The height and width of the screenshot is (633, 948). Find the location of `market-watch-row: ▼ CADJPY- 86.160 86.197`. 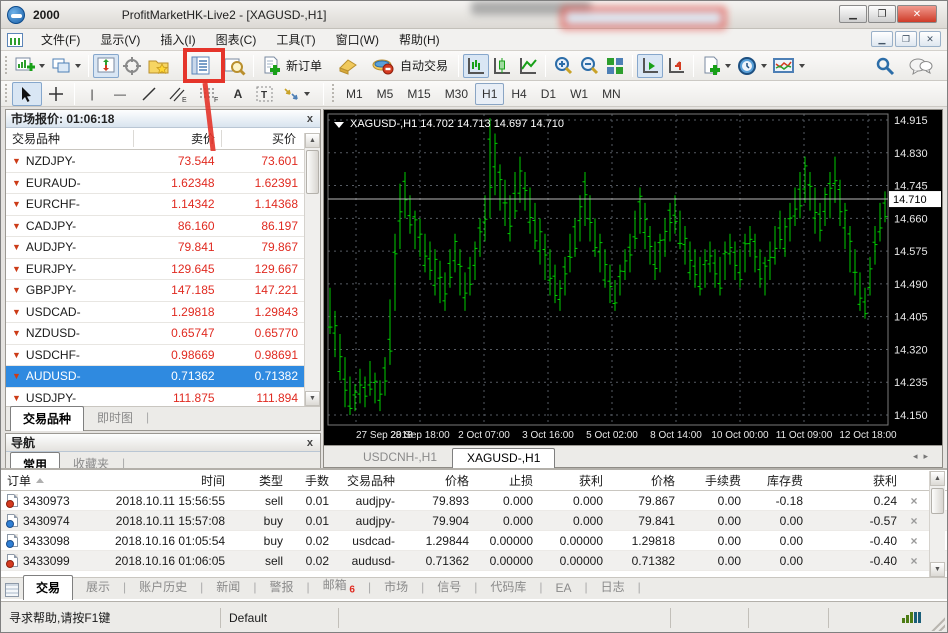

market-watch-row: ▼ CADJPY- 86.160 86.197 is located at coordinates (155, 226).